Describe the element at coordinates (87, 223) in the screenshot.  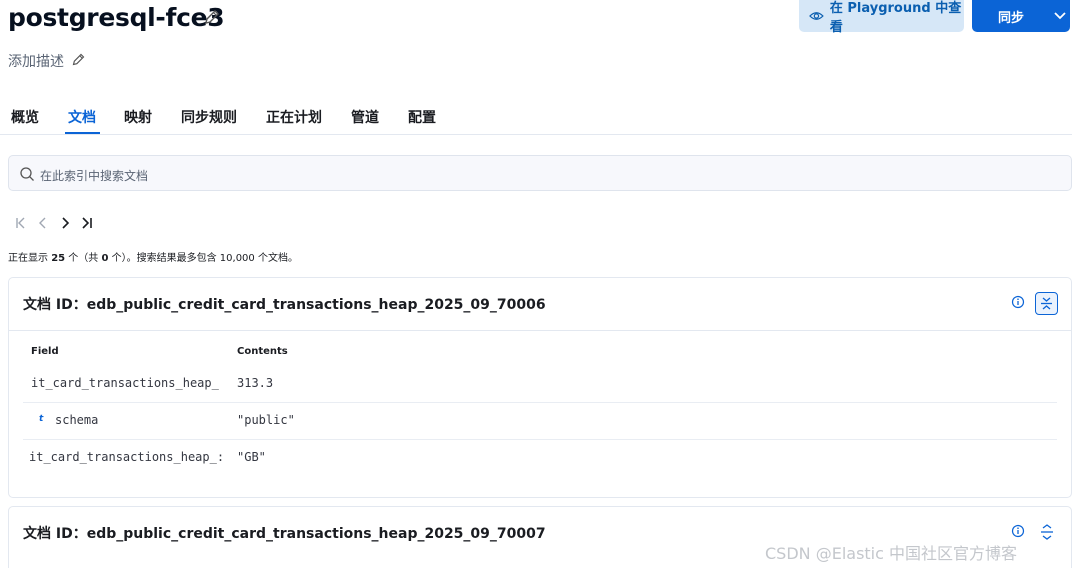
I see `last-page-icon` at that location.